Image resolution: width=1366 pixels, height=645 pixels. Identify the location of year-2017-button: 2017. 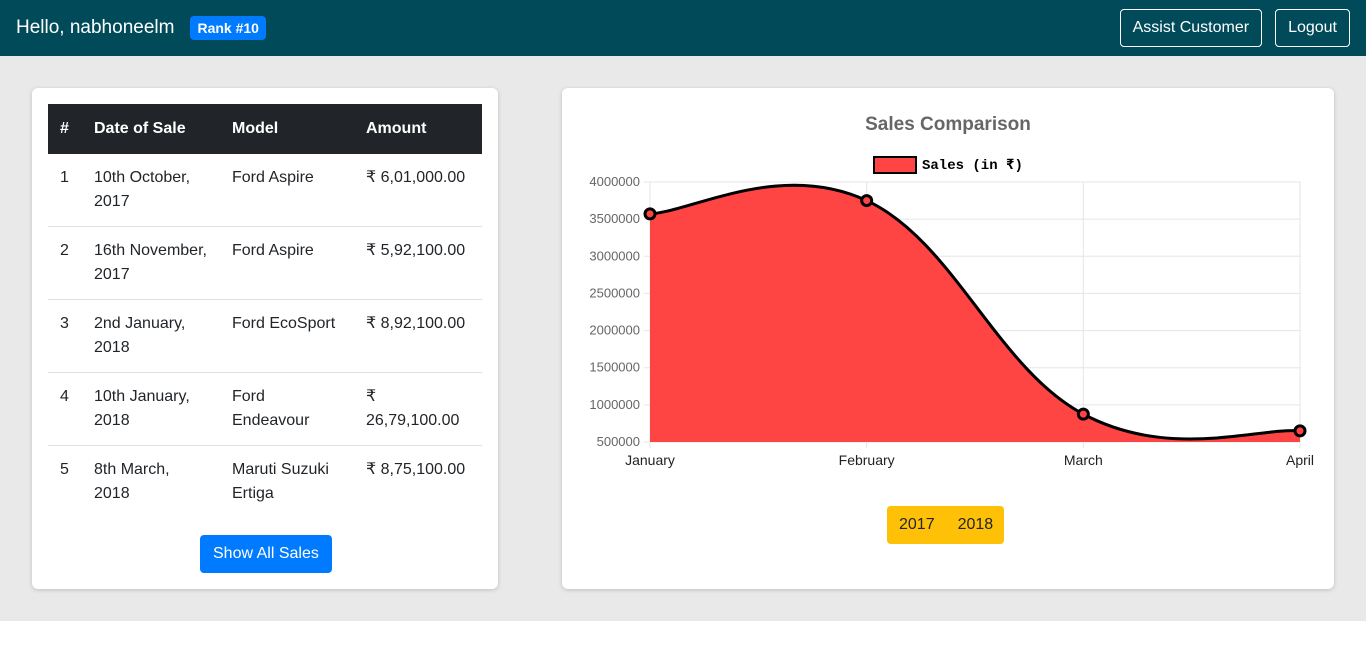
(916, 525).